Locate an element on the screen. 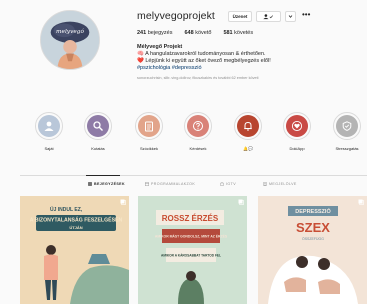  following-button is located at coordinates (268, 16).